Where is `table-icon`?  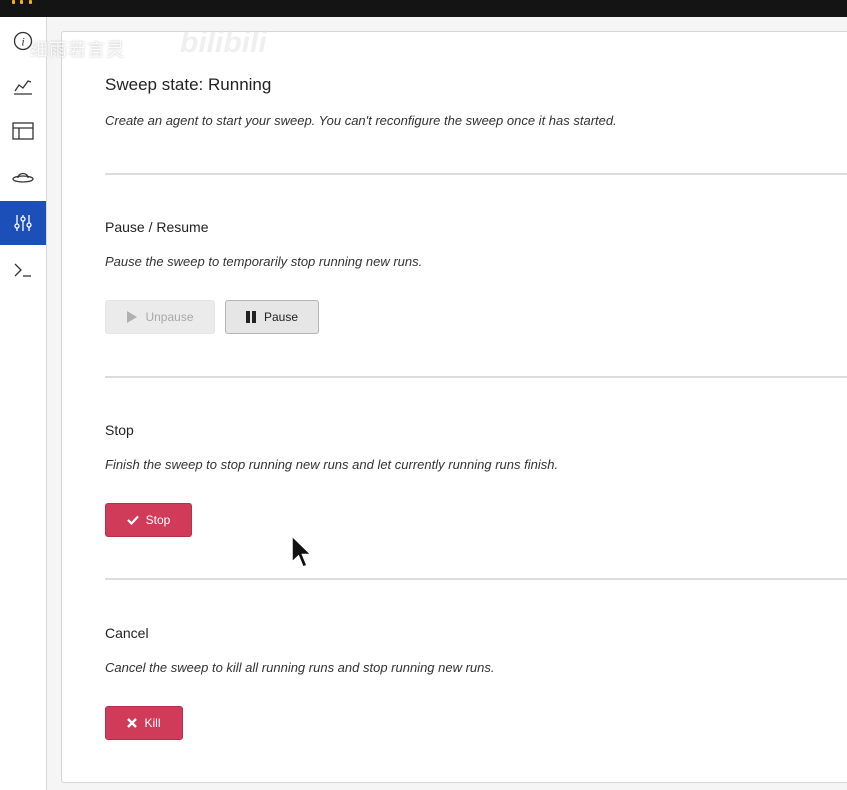 table-icon is located at coordinates (23, 131).